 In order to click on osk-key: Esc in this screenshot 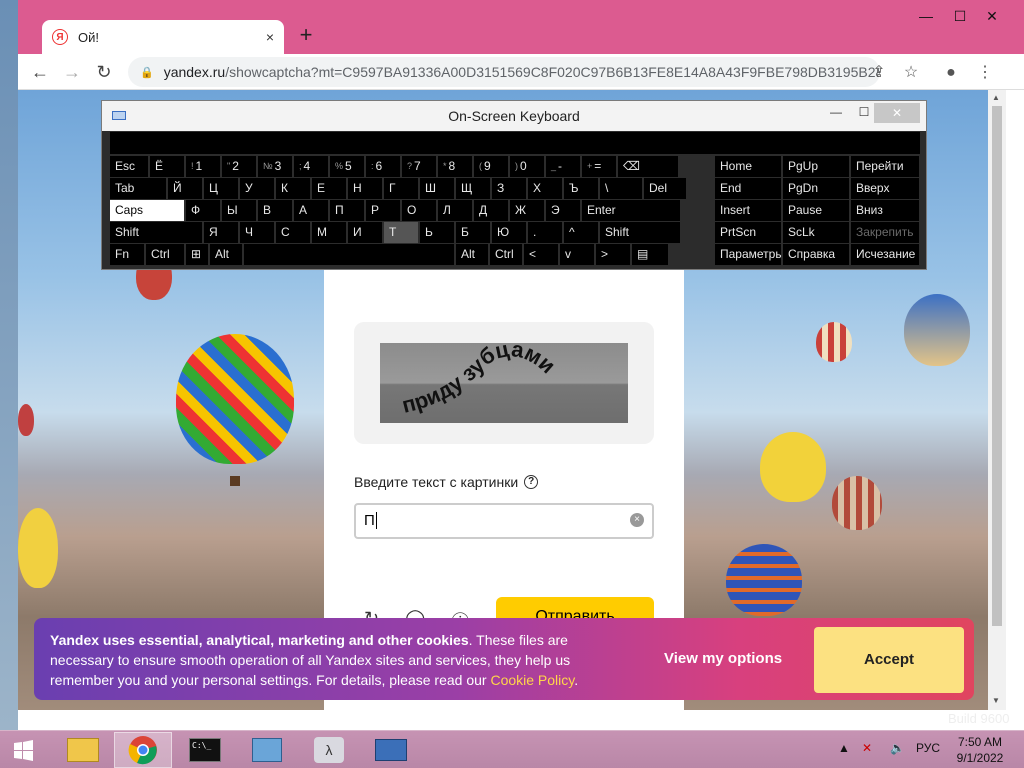, I will do `click(129, 166)`.